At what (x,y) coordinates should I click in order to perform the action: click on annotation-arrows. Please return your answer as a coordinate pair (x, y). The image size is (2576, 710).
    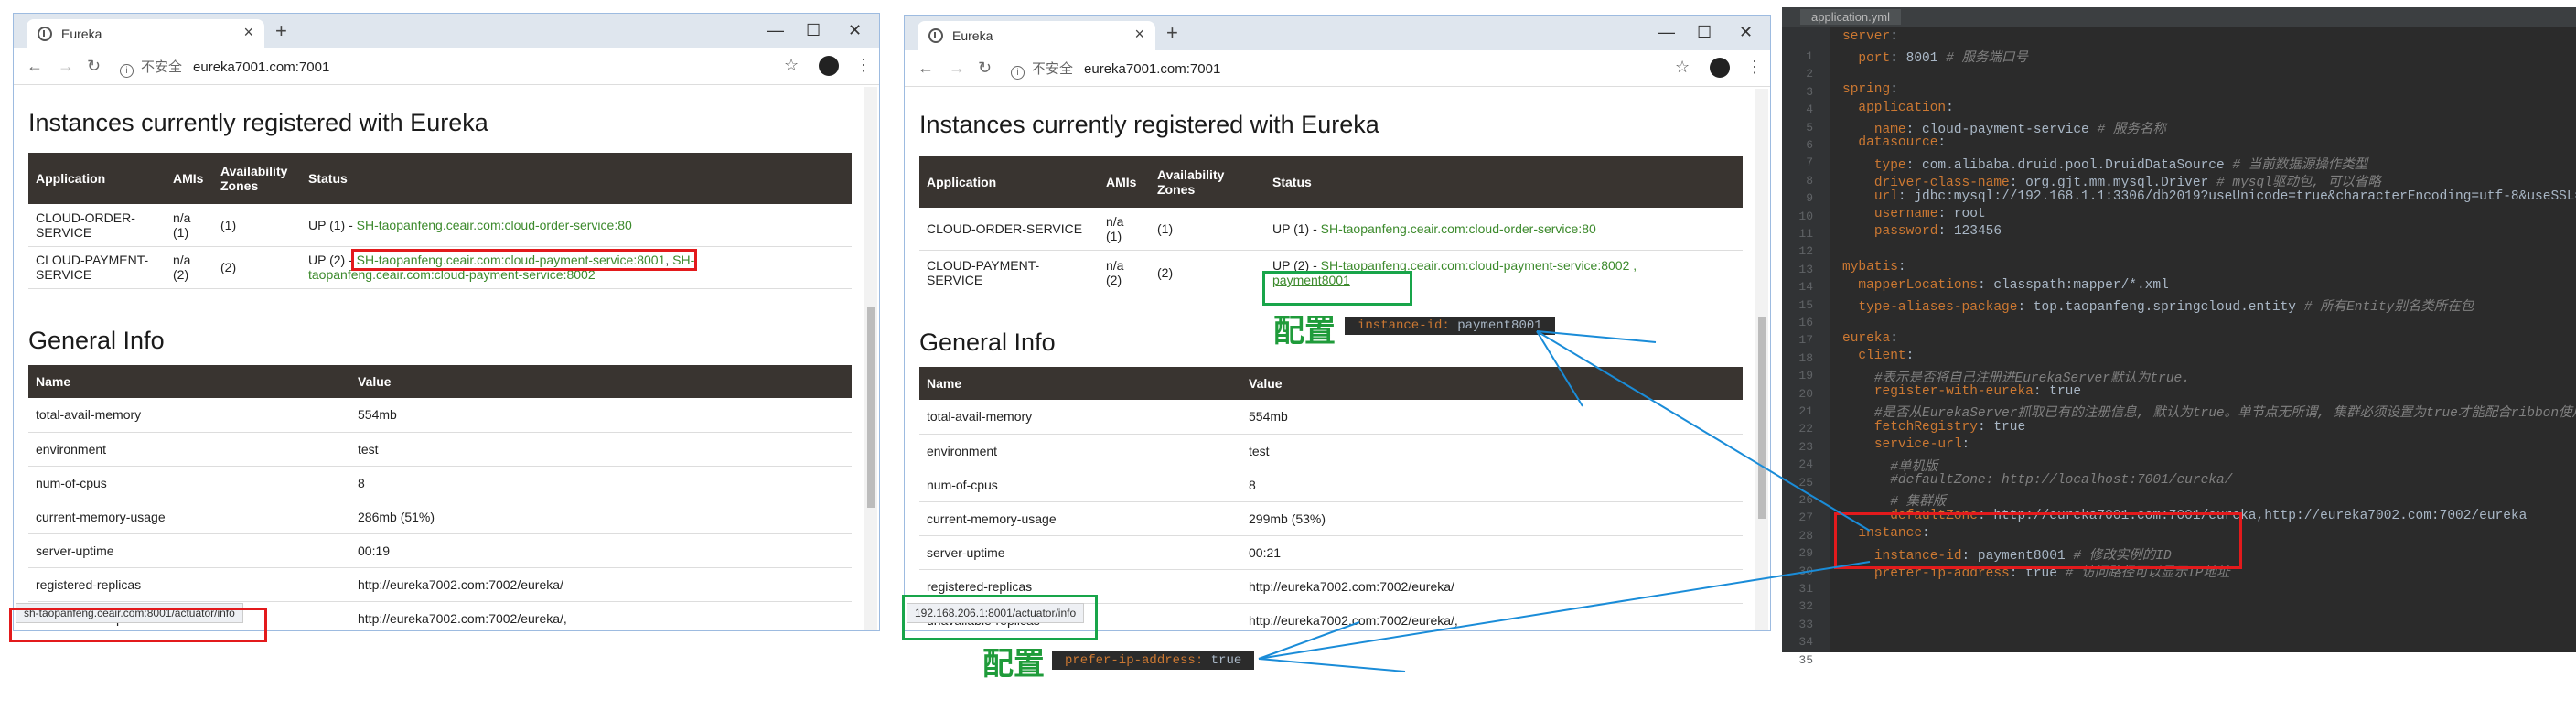
    Looking at the image, I should click on (1565, 501).